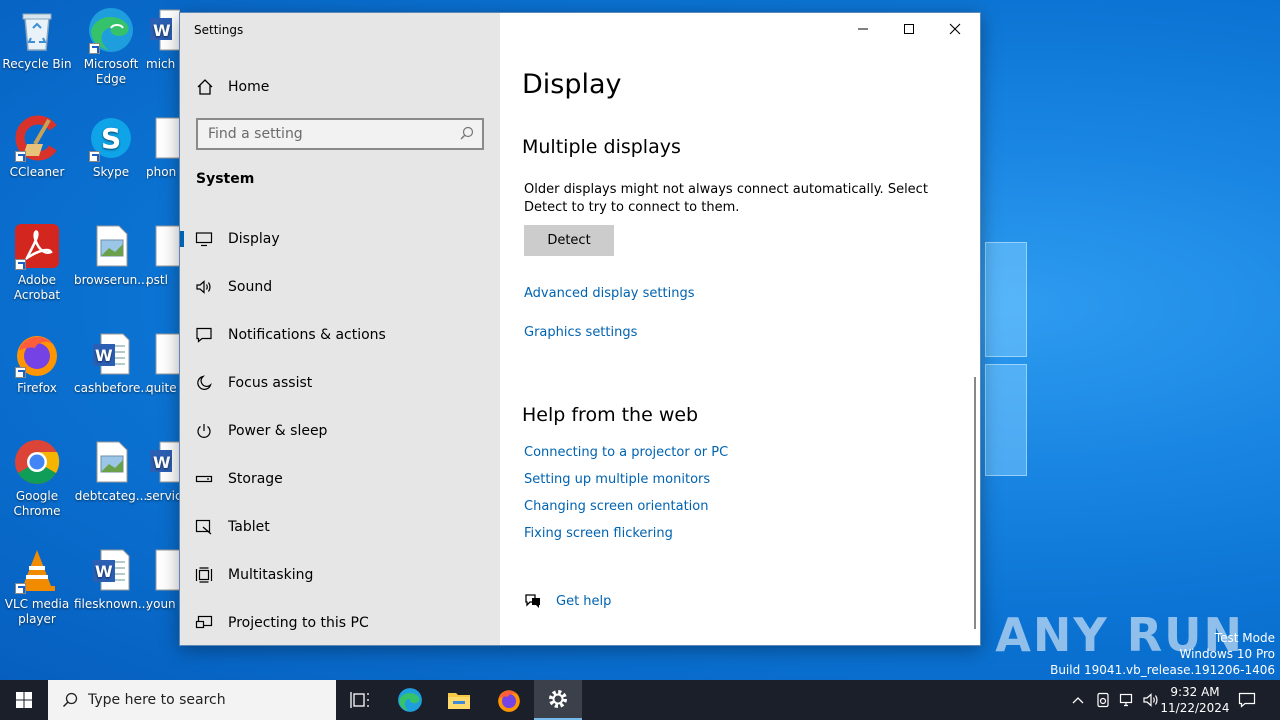 Image resolution: width=1280 pixels, height=720 pixels. I want to click on close-button, so click(955, 29).